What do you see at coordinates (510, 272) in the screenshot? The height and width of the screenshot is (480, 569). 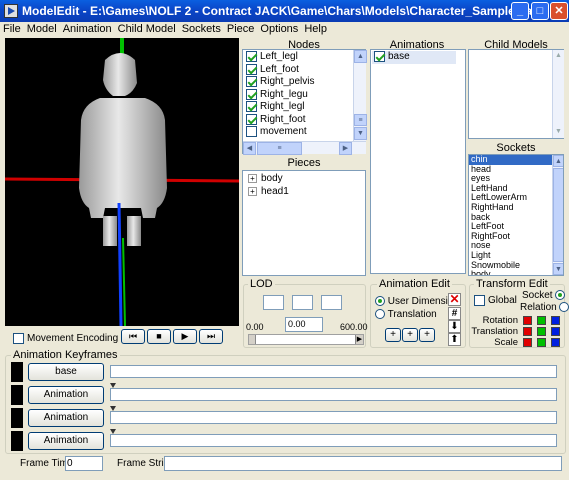 I see `socket-item: body` at bounding box center [510, 272].